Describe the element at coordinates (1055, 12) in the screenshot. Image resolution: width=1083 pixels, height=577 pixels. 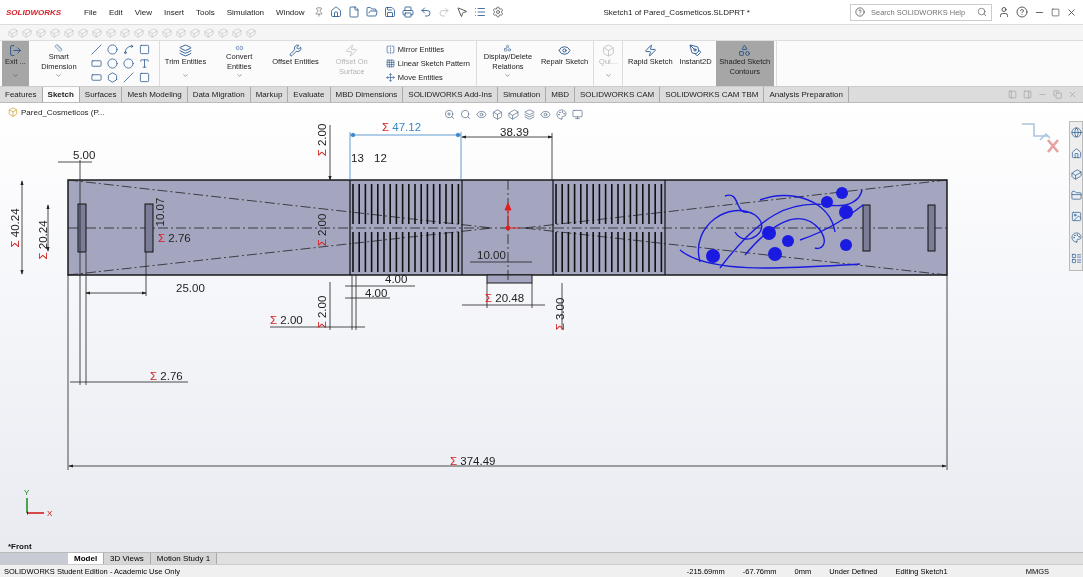
I see `restore-icon` at that location.